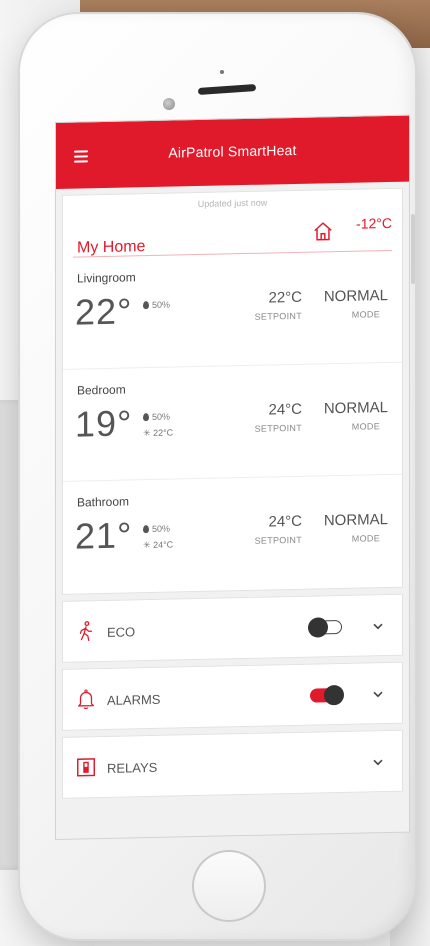 Image resolution: width=430 pixels, height=946 pixels. I want to click on home-button, so click(229, 886).